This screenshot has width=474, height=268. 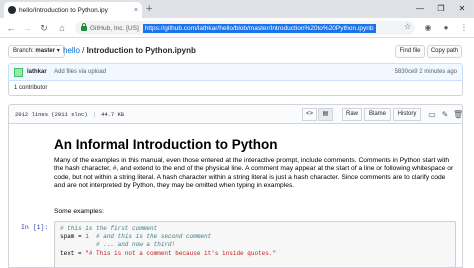 What do you see at coordinates (37, 72) in the screenshot?
I see `commit-author: lathkar` at bounding box center [37, 72].